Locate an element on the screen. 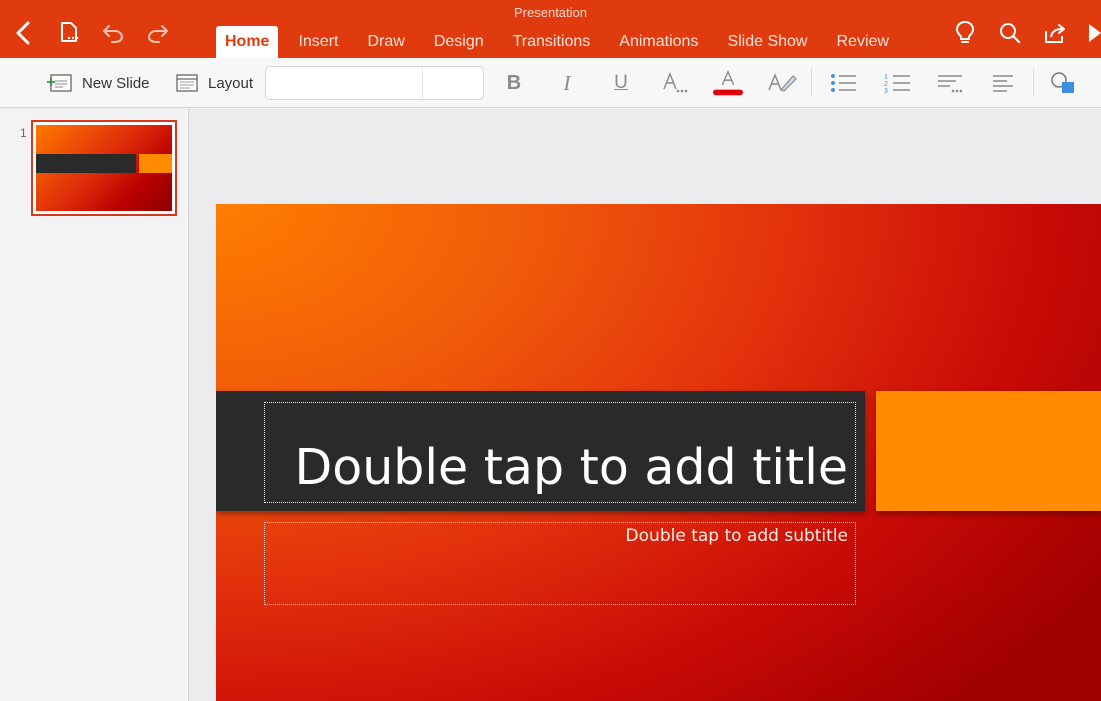  bullets-list-icon is located at coordinates (843, 83).